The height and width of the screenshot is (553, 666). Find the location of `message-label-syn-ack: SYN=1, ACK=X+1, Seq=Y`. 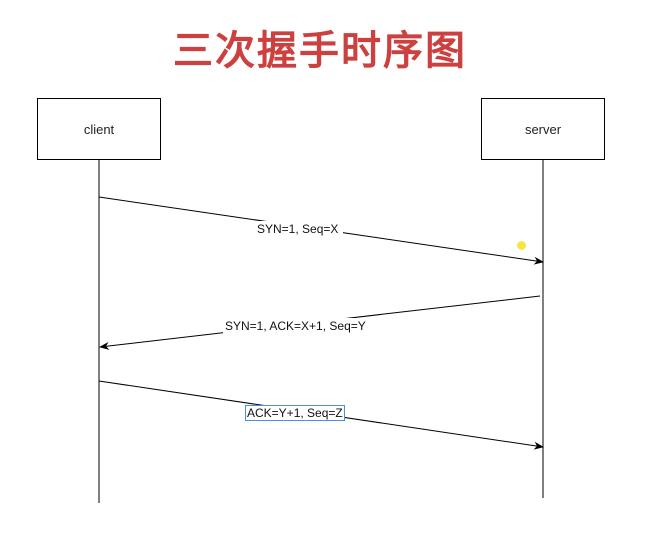

message-label-syn-ack: SYN=1, ACK=X+1, Seq=Y is located at coordinates (295, 326).